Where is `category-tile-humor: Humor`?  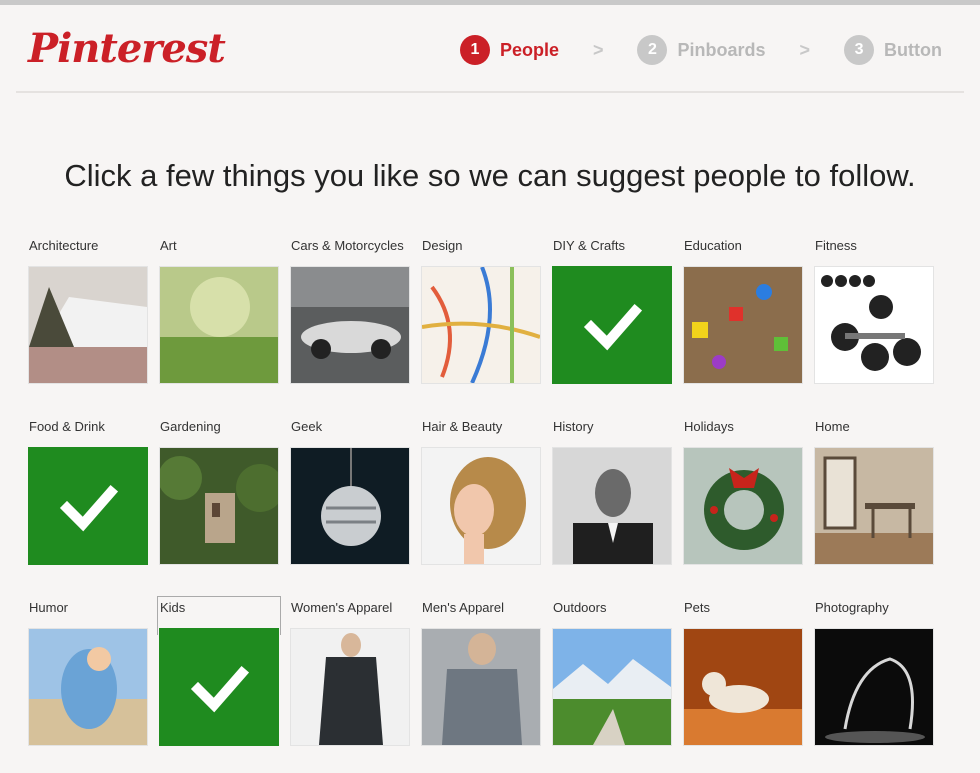
category-tile-humor: Humor is located at coordinates (88, 673).